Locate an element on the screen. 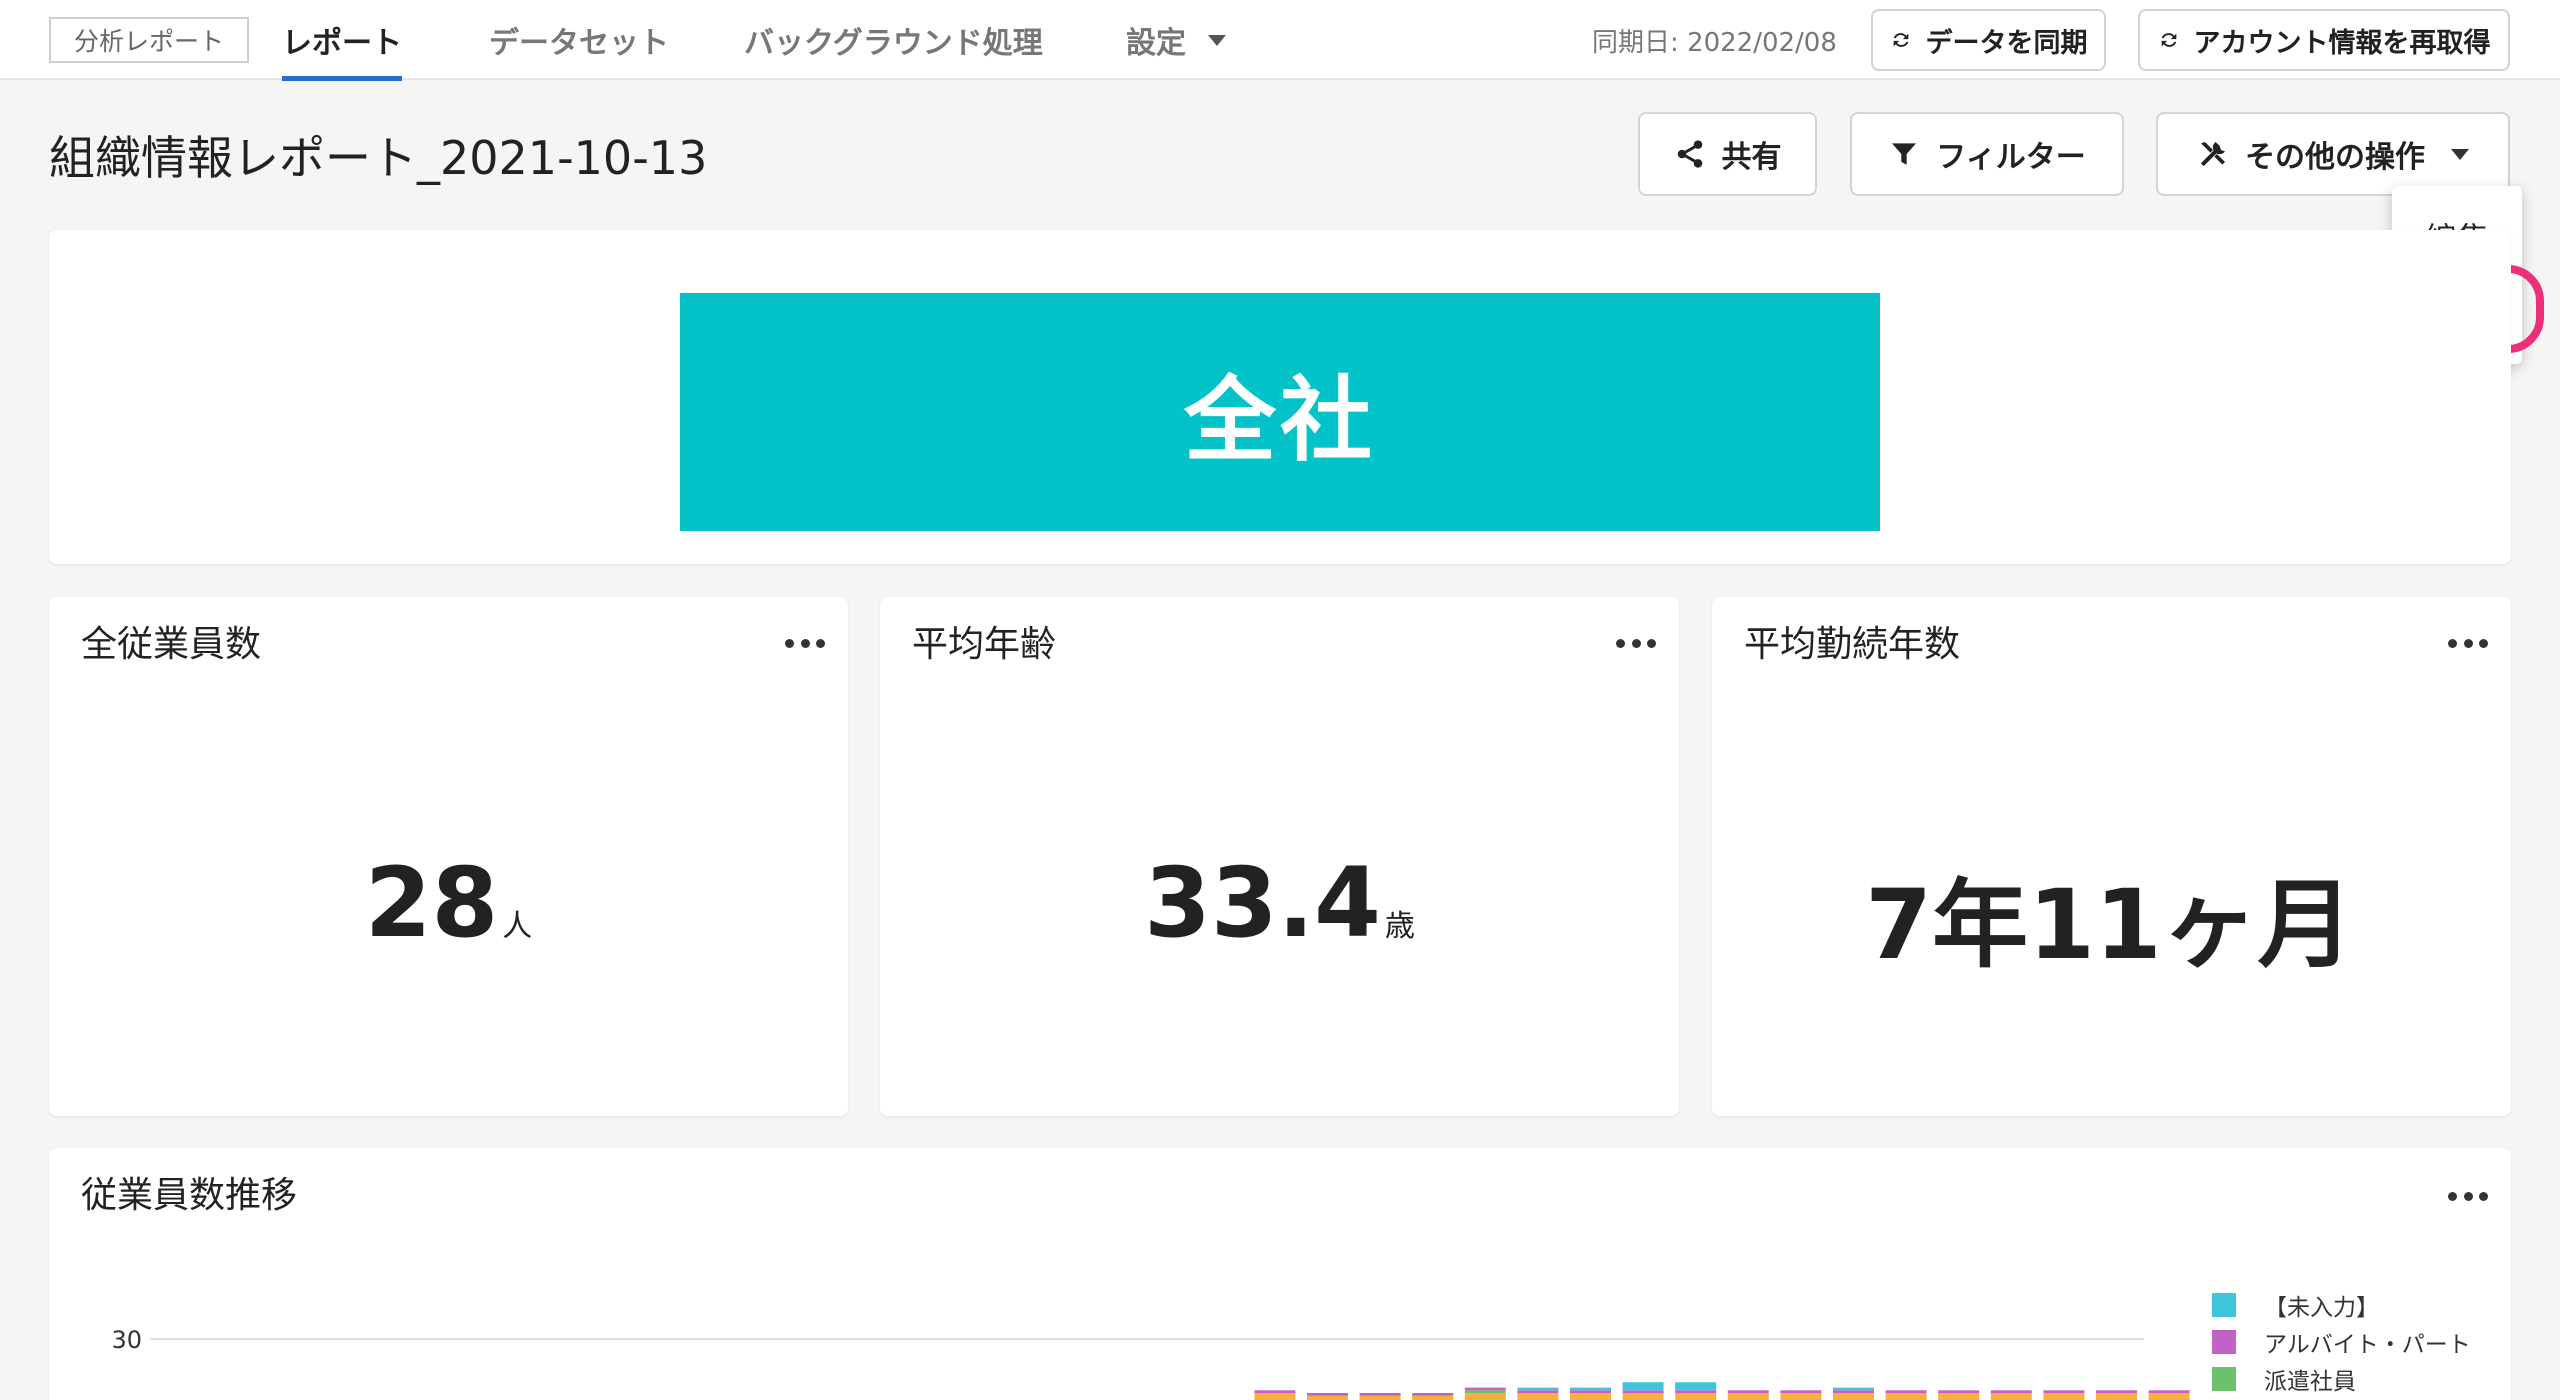 This screenshot has height=1400, width=2560. employee-trend-chart: 301111109991010101010101010101010101010 is located at coordinates (1150, 1363).